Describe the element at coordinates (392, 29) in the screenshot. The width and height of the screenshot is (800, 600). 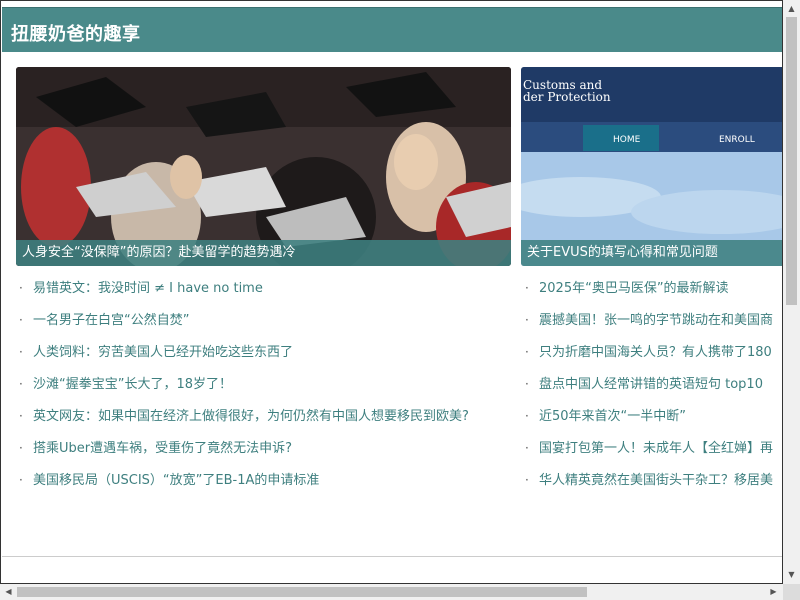
I see `site-header: 扭腰奶爸的趣享` at that location.